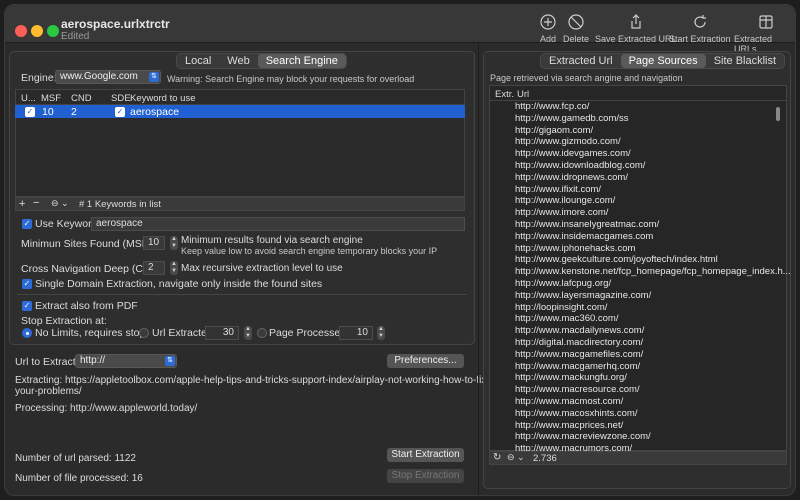 This screenshot has width=800, height=500. What do you see at coordinates (504, 94) in the screenshot?
I see `col-extr: Extr.` at bounding box center [504, 94].